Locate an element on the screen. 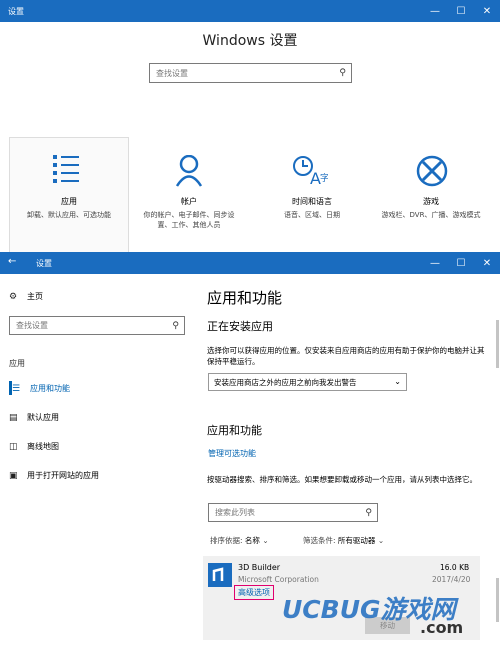  app-icon is located at coordinates (220, 575).